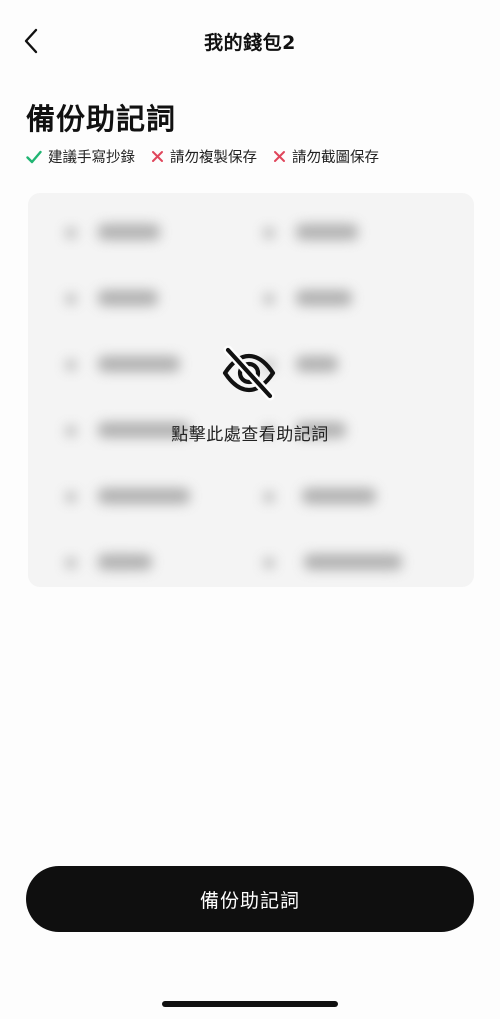  I want to click on check-icon, so click(34, 156).